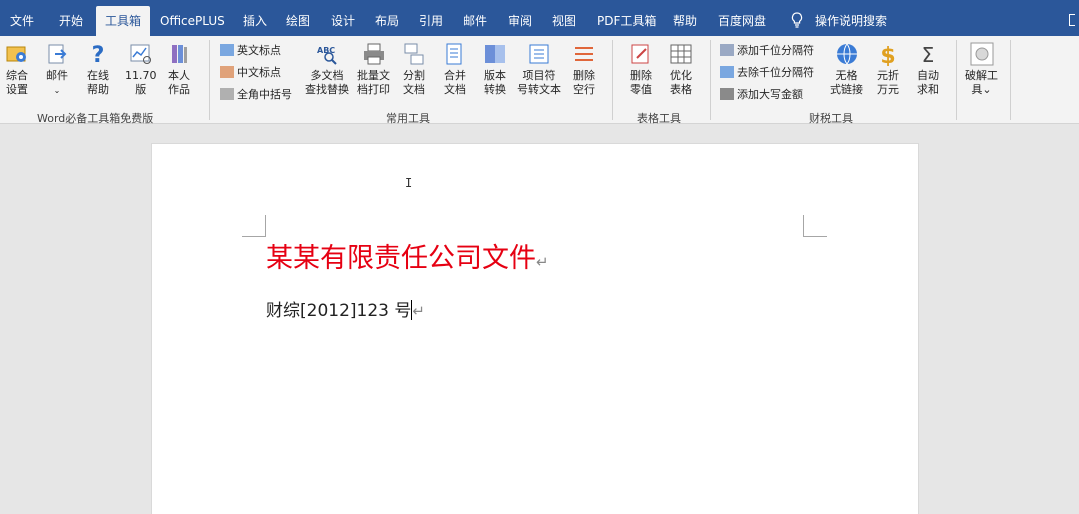 The image size is (1079, 514). I want to click on optimize-table-button: 优化 表格, so click(681, 69).